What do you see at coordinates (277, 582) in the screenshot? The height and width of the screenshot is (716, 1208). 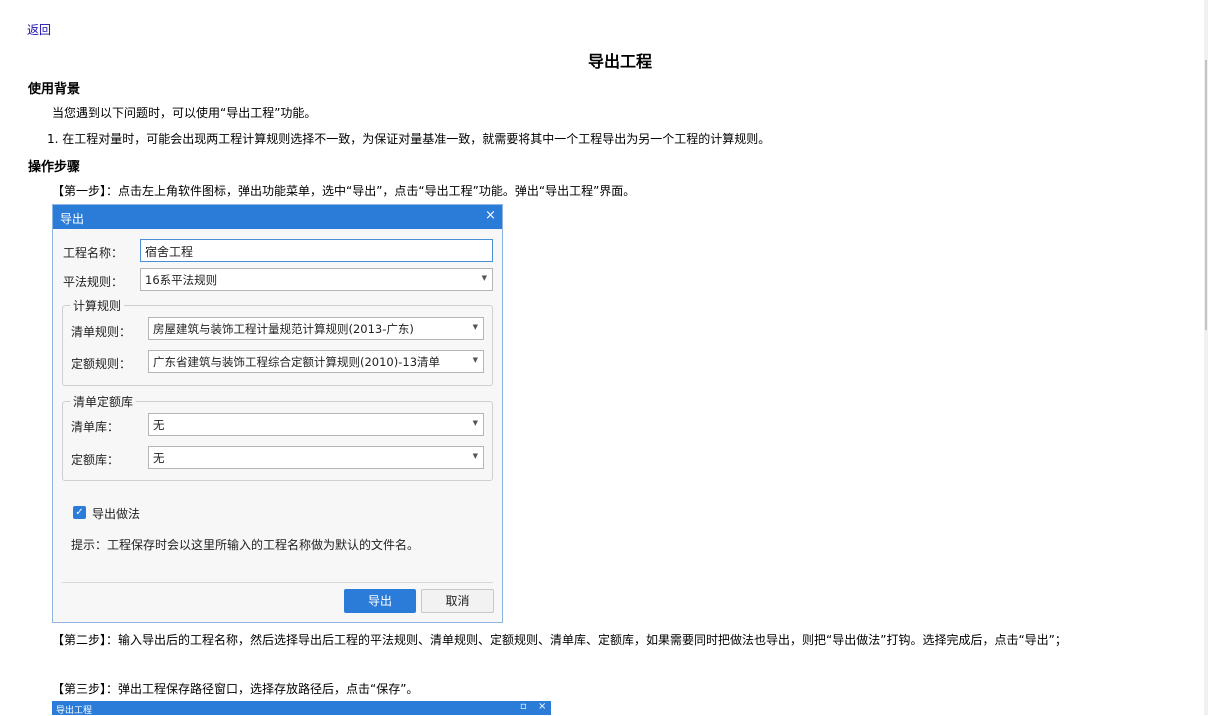 I see `divider` at bounding box center [277, 582].